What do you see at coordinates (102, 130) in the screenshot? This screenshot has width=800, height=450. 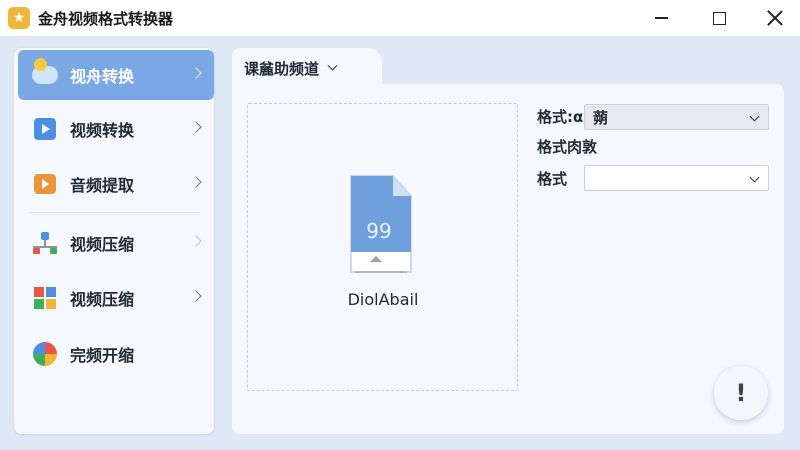 I see `sidebar-item-label: 视频转换` at bounding box center [102, 130].